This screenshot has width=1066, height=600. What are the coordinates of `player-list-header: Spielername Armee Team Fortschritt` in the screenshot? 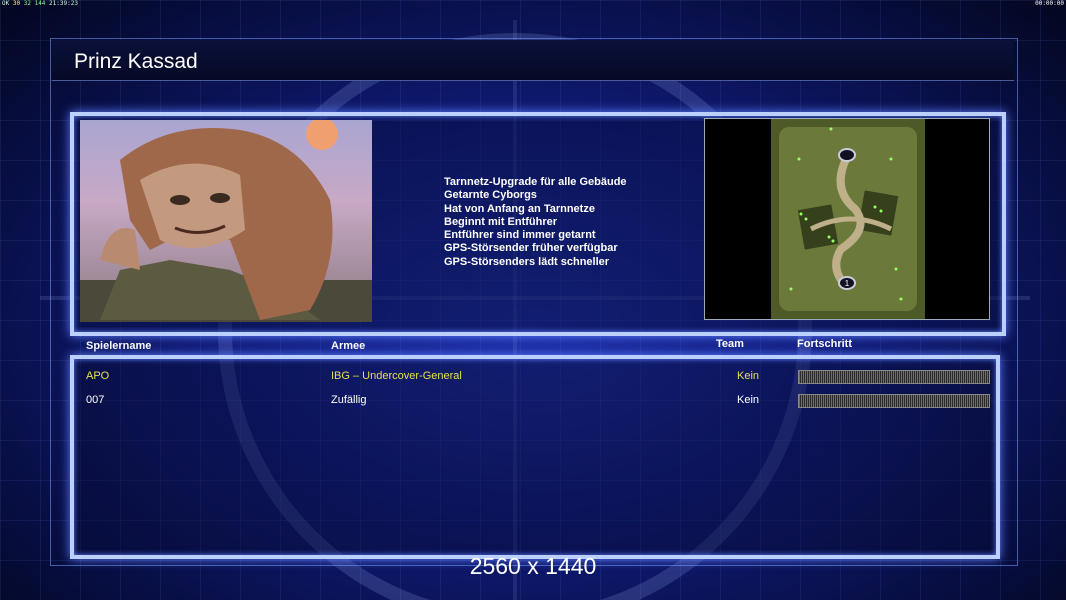 It's located at (533, 346).